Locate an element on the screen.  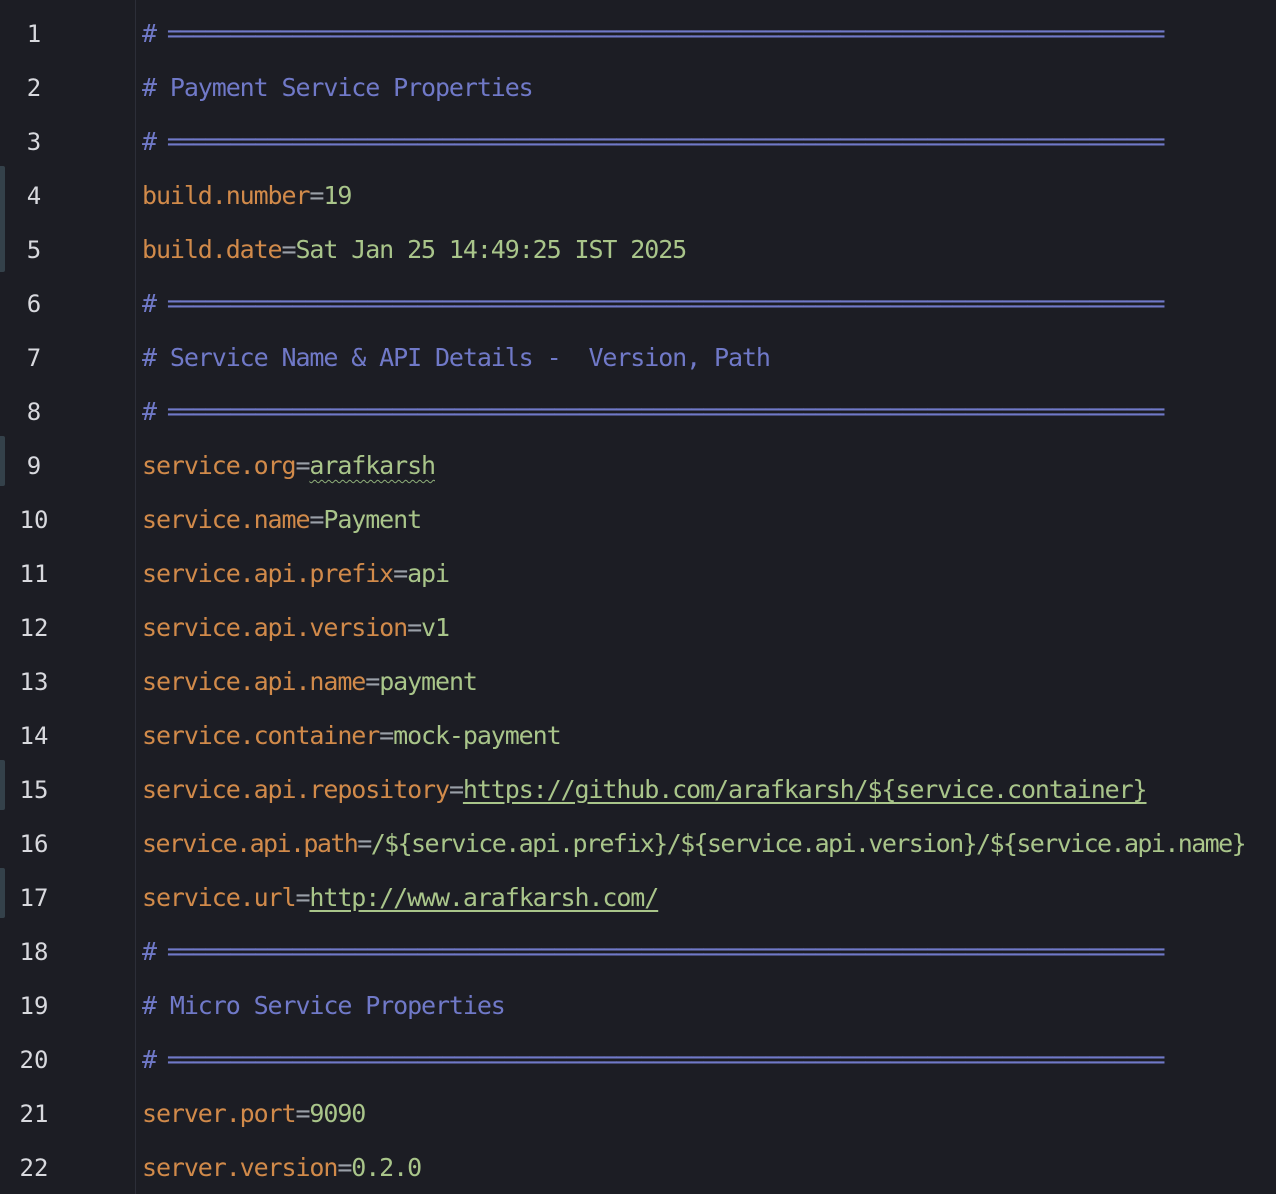
line-number: 1 is located at coordinates (34, 34).